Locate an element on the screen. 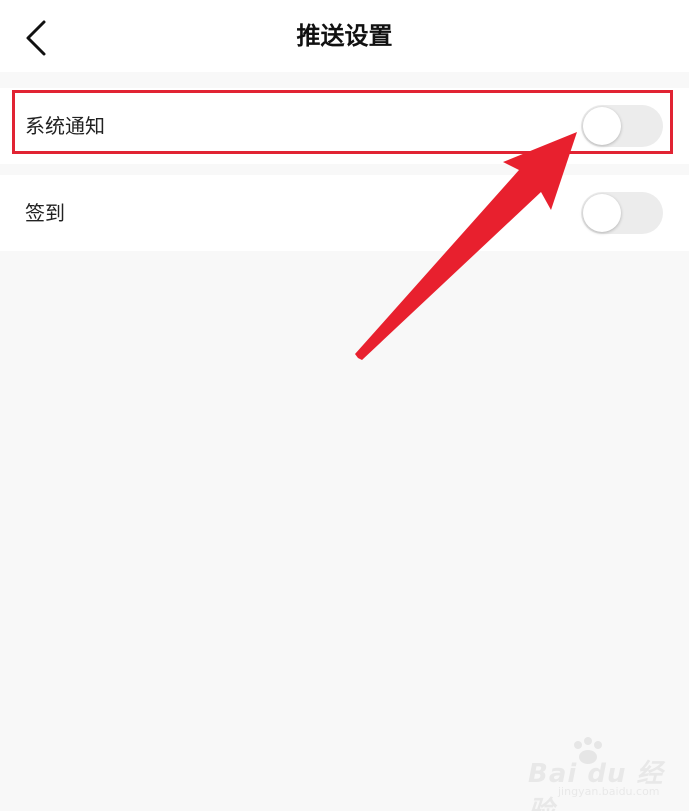 This screenshot has width=689, height=811. check-in-toggle is located at coordinates (622, 213).